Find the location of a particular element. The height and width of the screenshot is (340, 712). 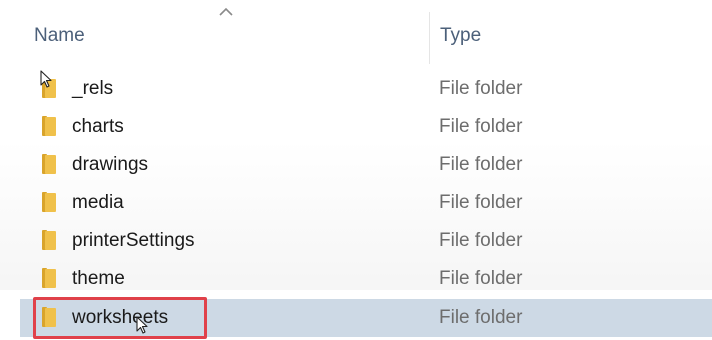

list-item-name: media is located at coordinates (98, 202).